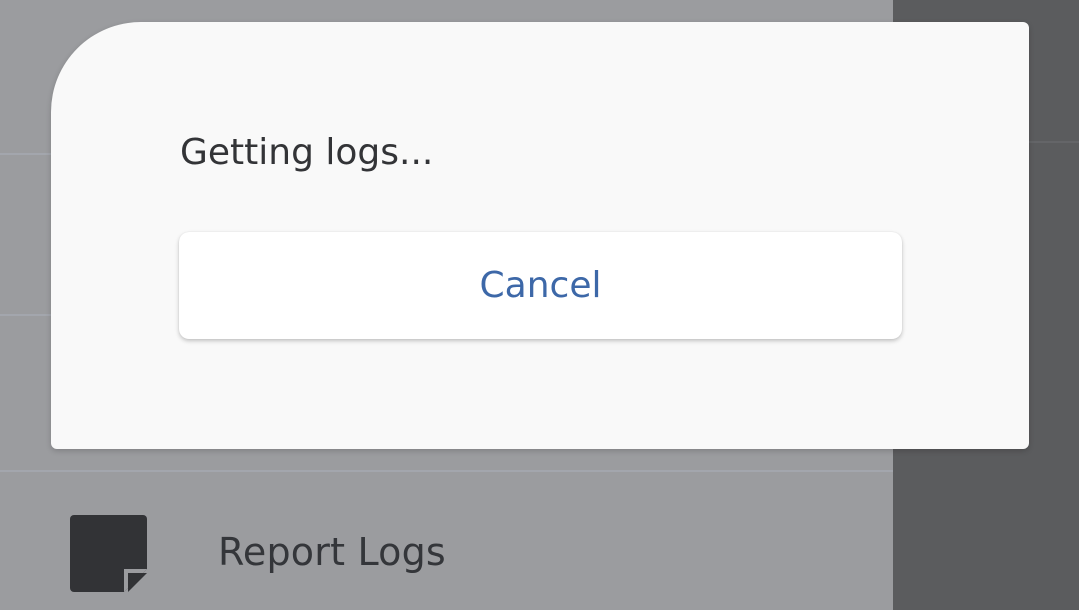 The width and height of the screenshot is (1079, 610). What do you see at coordinates (540, 285) in the screenshot?
I see `cancel-button: Cancel` at bounding box center [540, 285].